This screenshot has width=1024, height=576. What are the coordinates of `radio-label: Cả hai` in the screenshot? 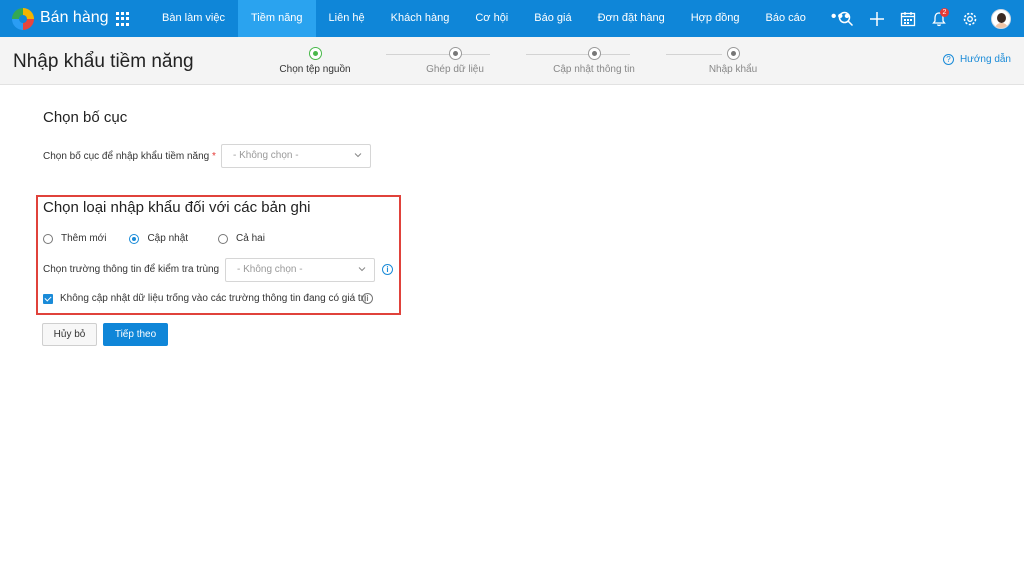 It's located at (250, 238).